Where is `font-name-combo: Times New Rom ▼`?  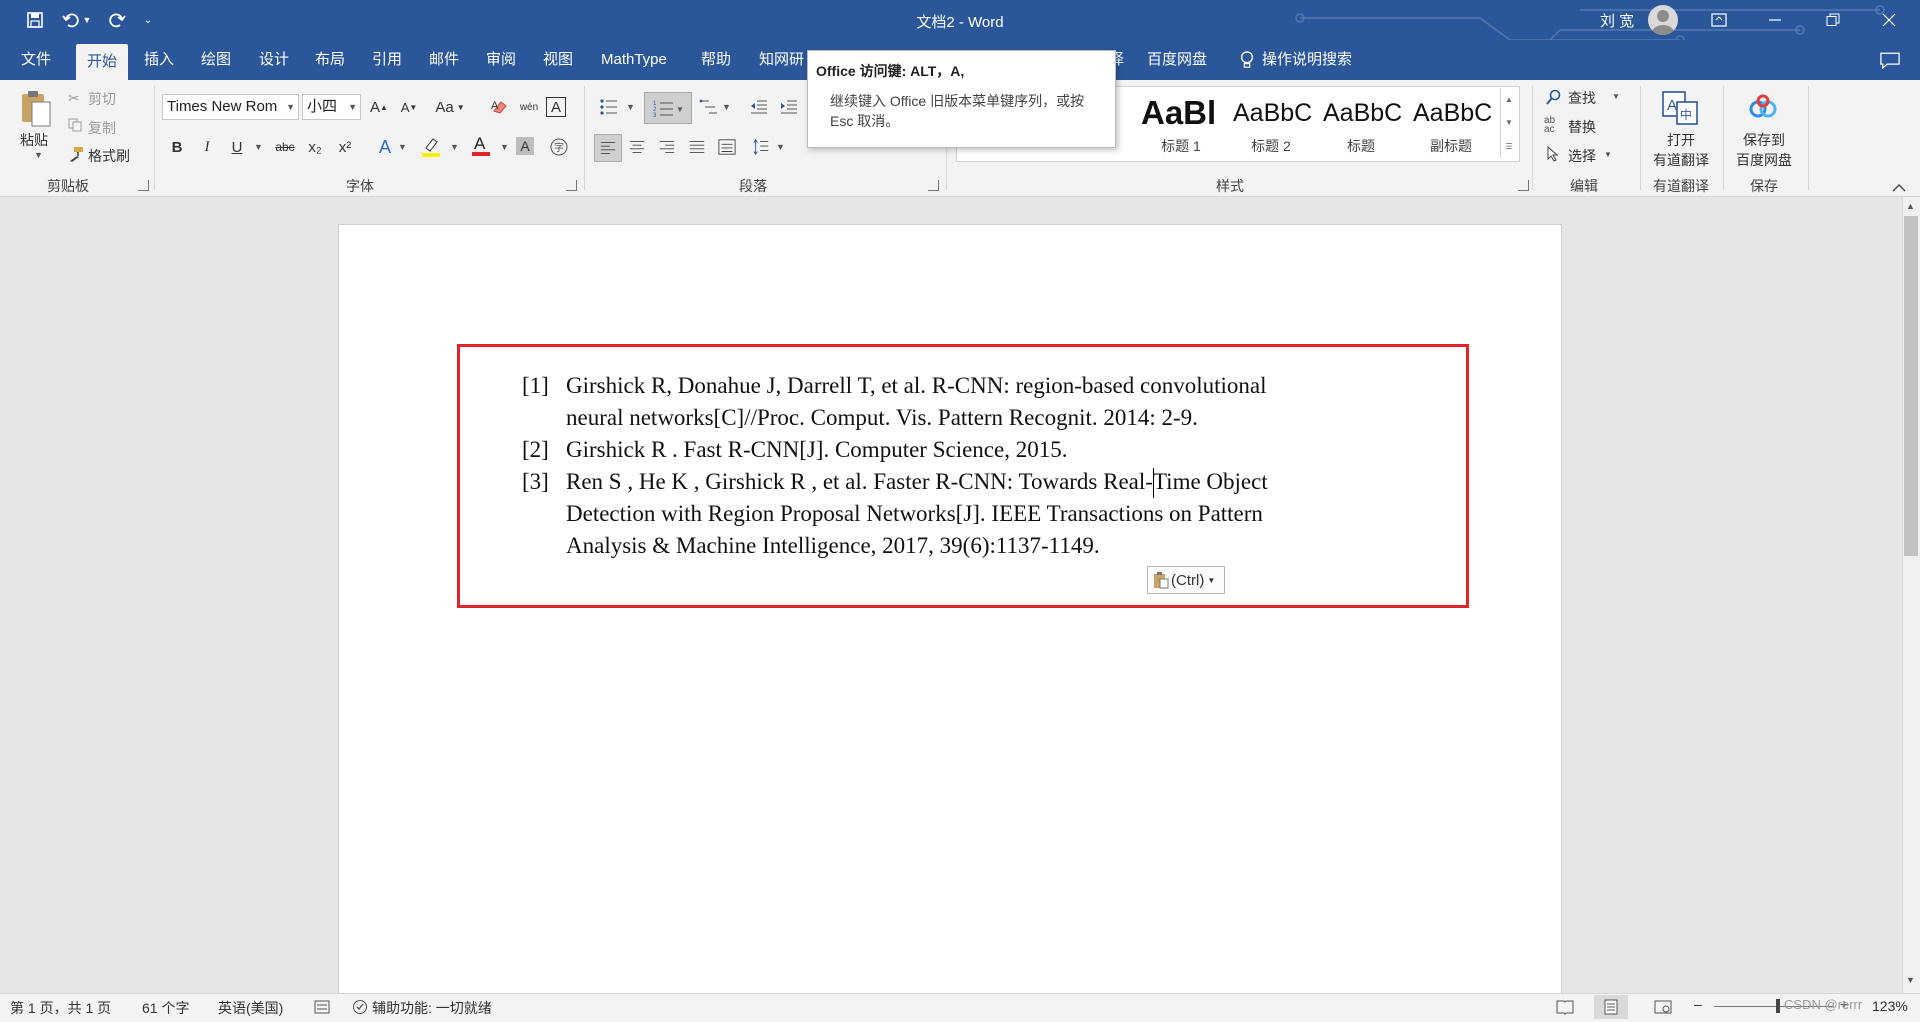 font-name-combo: Times New Rom ▼ is located at coordinates (230, 107).